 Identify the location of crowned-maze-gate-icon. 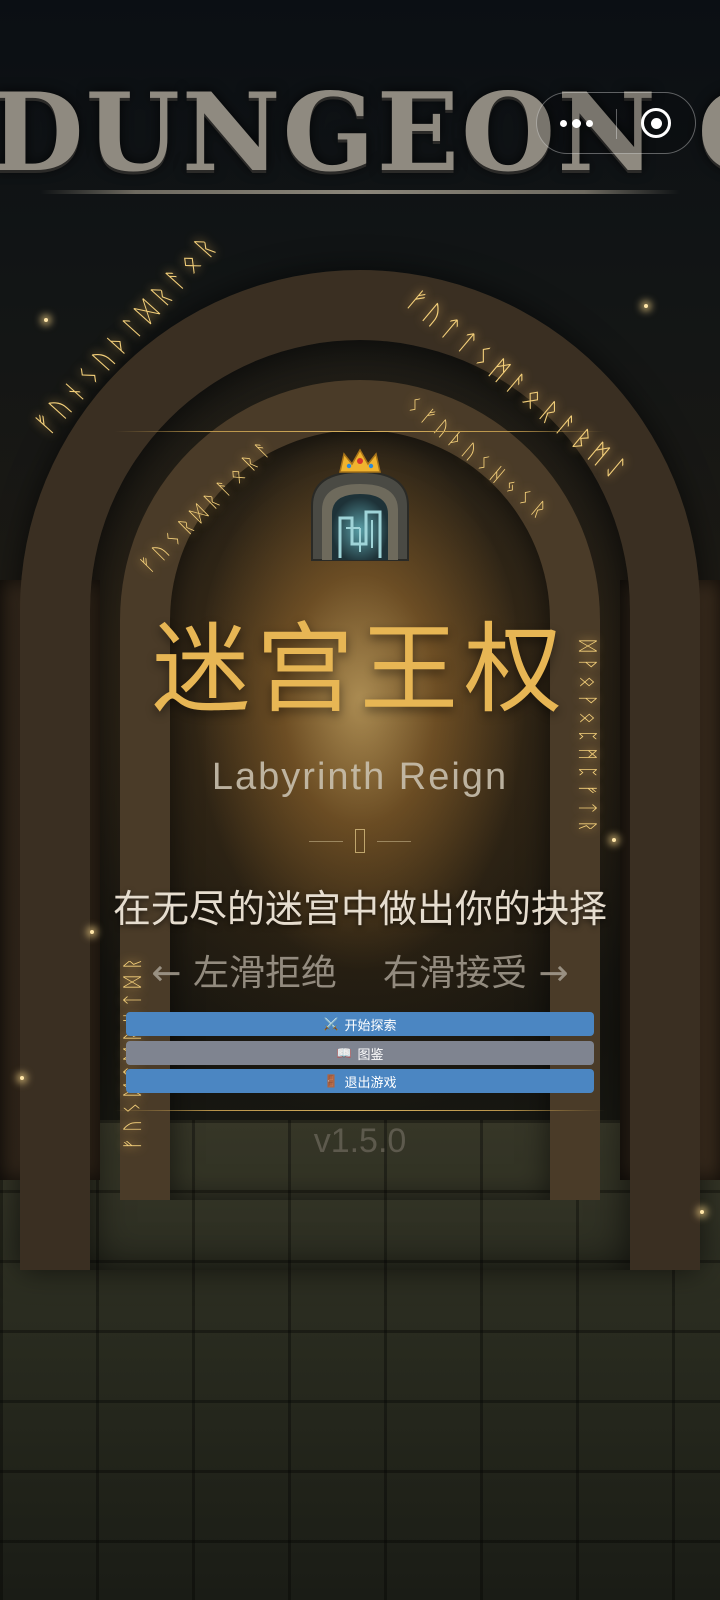
(360, 504).